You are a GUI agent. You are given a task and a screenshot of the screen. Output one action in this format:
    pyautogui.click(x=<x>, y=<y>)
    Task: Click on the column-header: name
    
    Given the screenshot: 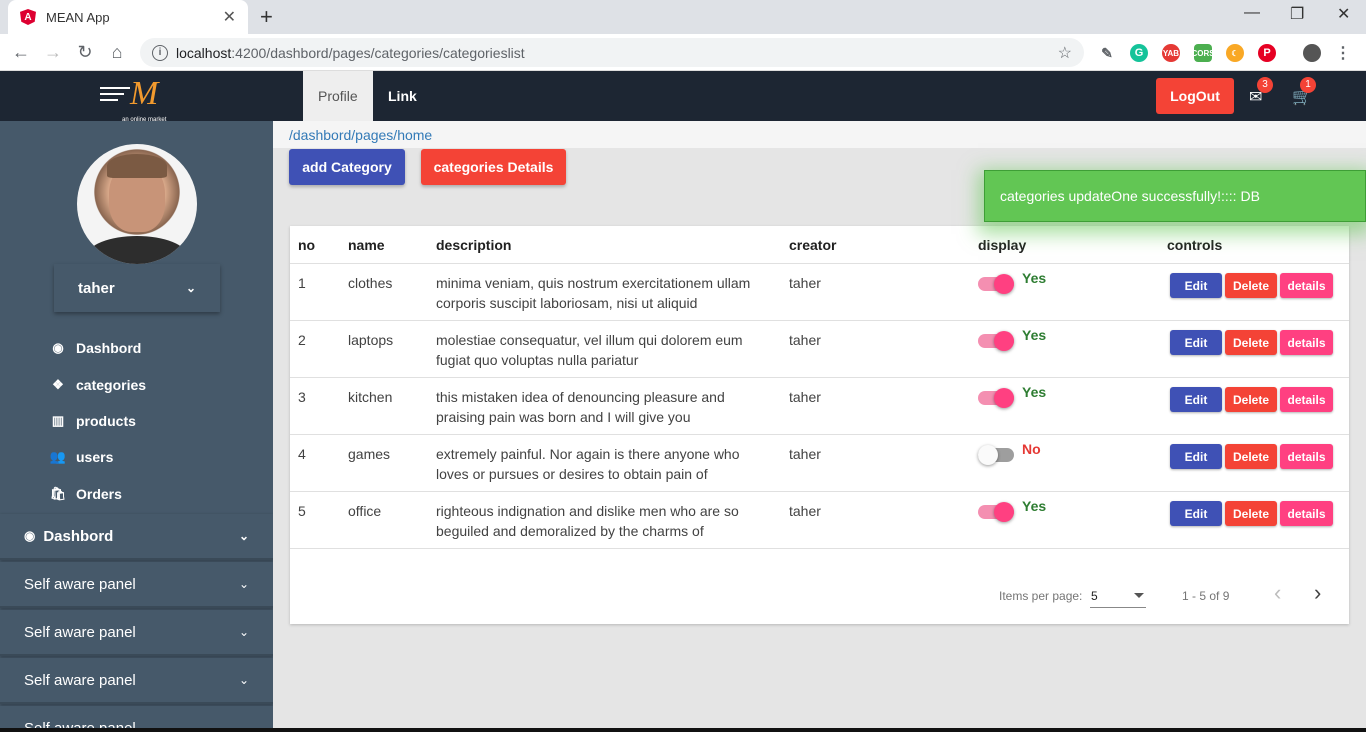 What is the action you would take?
    pyautogui.click(x=366, y=245)
    